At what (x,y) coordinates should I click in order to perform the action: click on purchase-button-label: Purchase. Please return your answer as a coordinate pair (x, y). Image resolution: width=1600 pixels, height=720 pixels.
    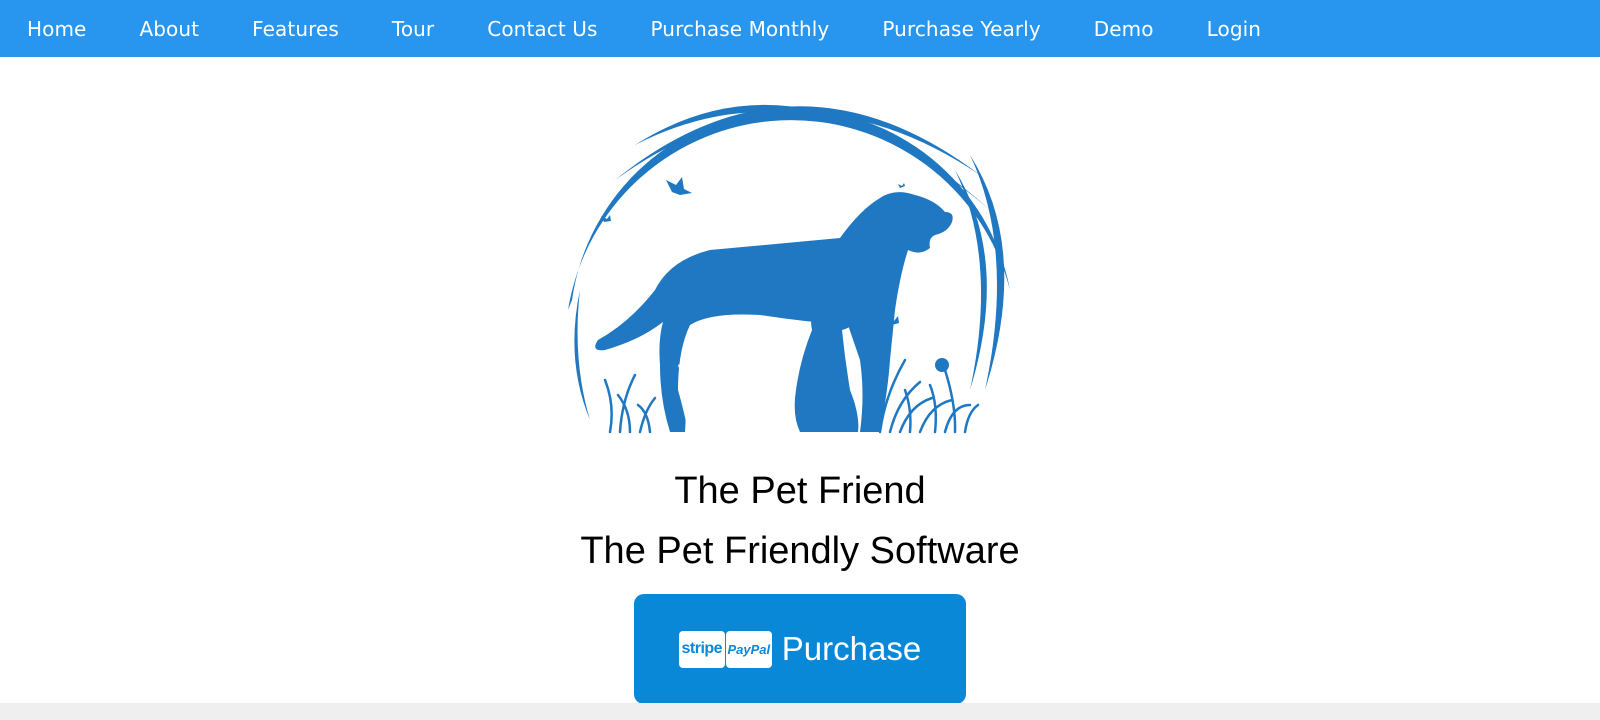
    Looking at the image, I should click on (851, 648).